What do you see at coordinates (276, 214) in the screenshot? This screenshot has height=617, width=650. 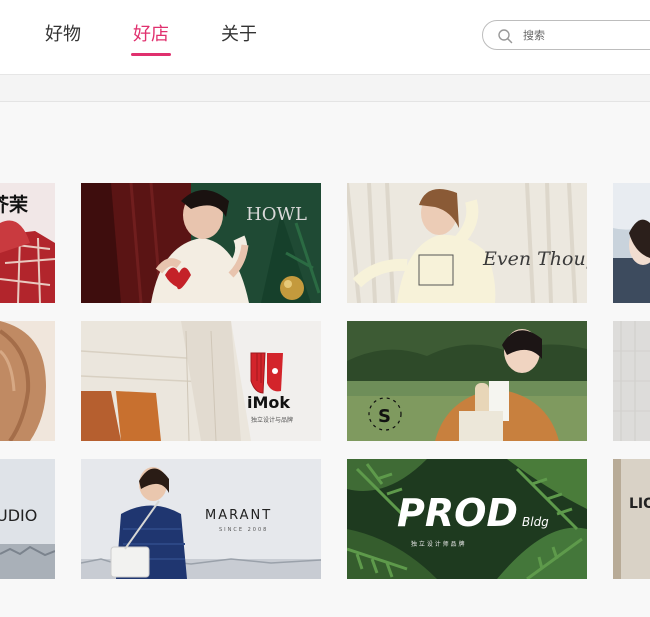 I see `shop-brand-text: HOWL` at bounding box center [276, 214].